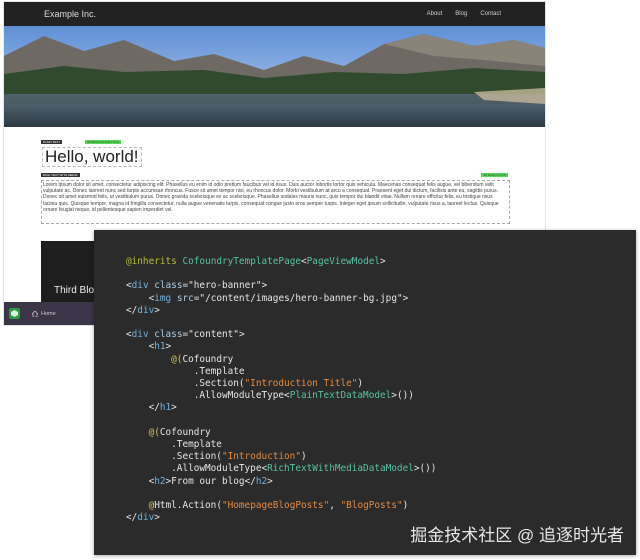  I want to click on nav-link-about: About, so click(435, 14).